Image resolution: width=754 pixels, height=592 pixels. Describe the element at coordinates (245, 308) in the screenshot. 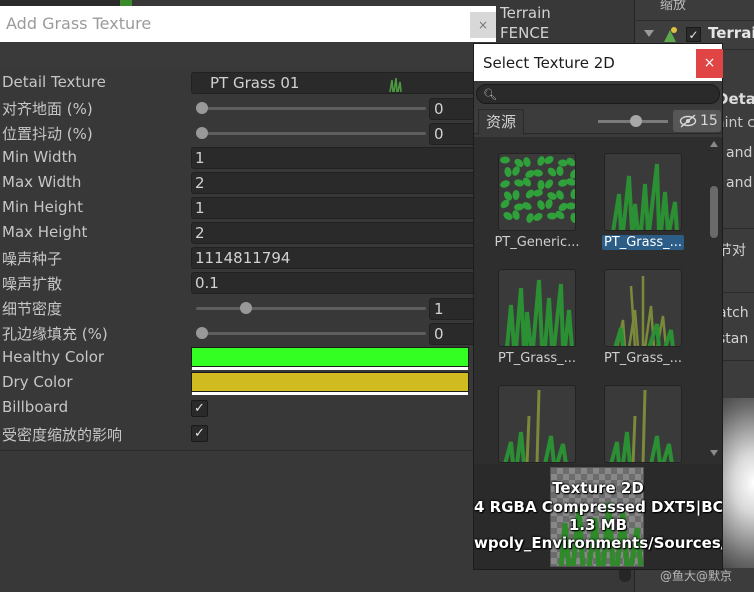

I see `detail-density-slider-knob` at that location.